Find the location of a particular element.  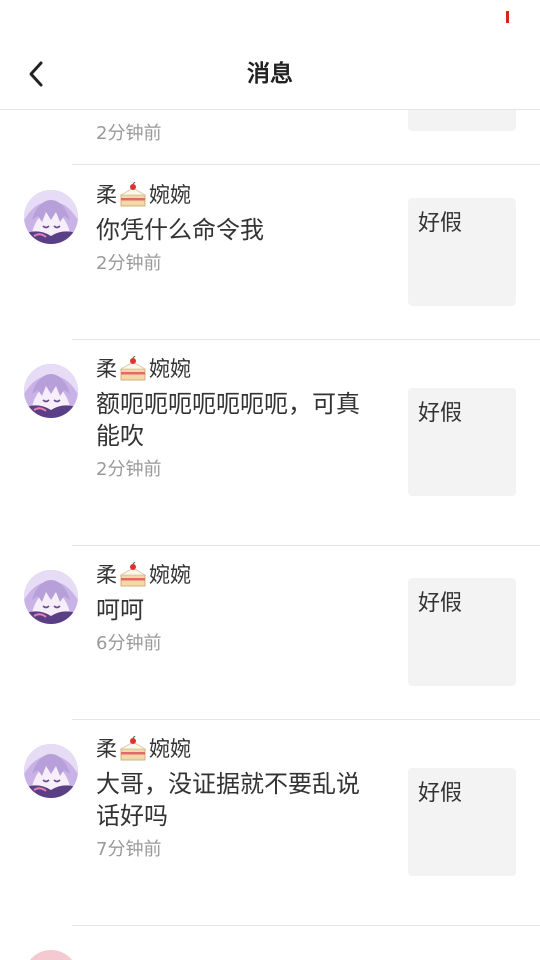

message-time: 6分钟前 is located at coordinates (129, 643).